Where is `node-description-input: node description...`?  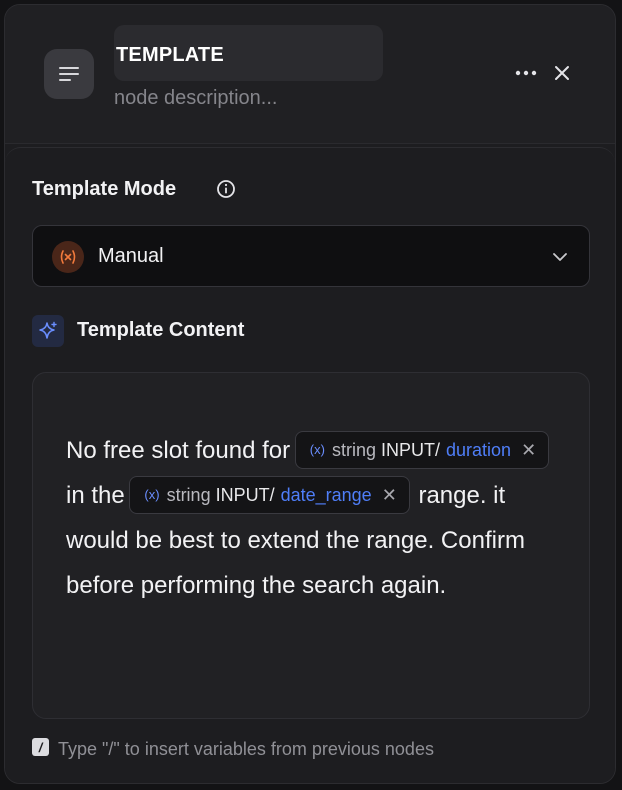 node-description-input: node description... is located at coordinates (195, 98).